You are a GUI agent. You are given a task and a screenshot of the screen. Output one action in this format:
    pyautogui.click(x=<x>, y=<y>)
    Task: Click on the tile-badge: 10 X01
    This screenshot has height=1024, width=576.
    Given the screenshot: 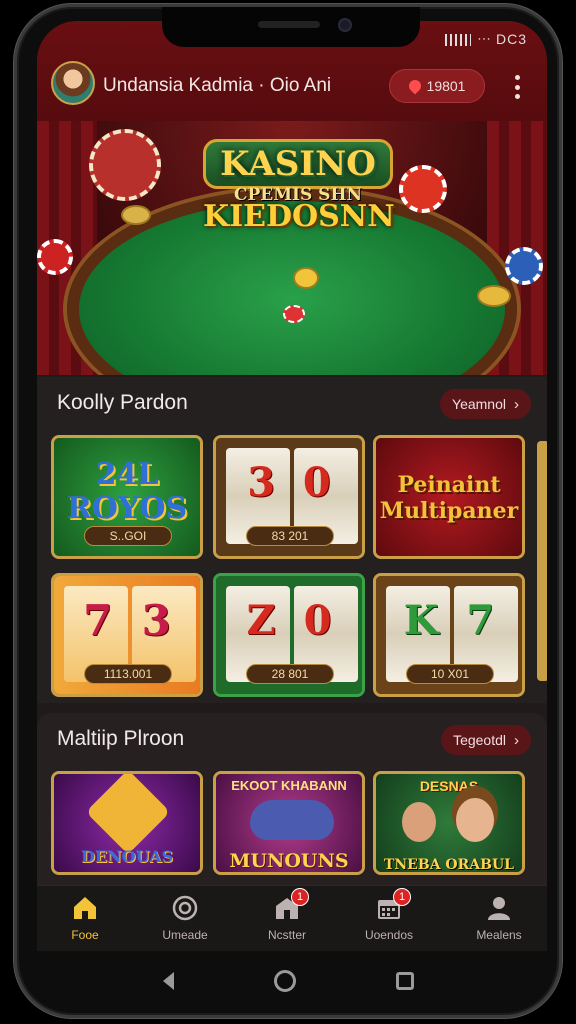 What is the action you would take?
    pyautogui.click(x=450, y=674)
    